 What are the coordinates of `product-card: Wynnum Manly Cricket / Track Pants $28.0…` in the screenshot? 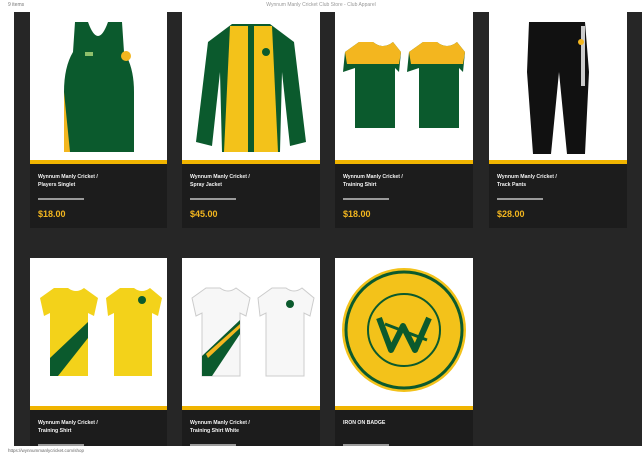 It's located at (558, 120).